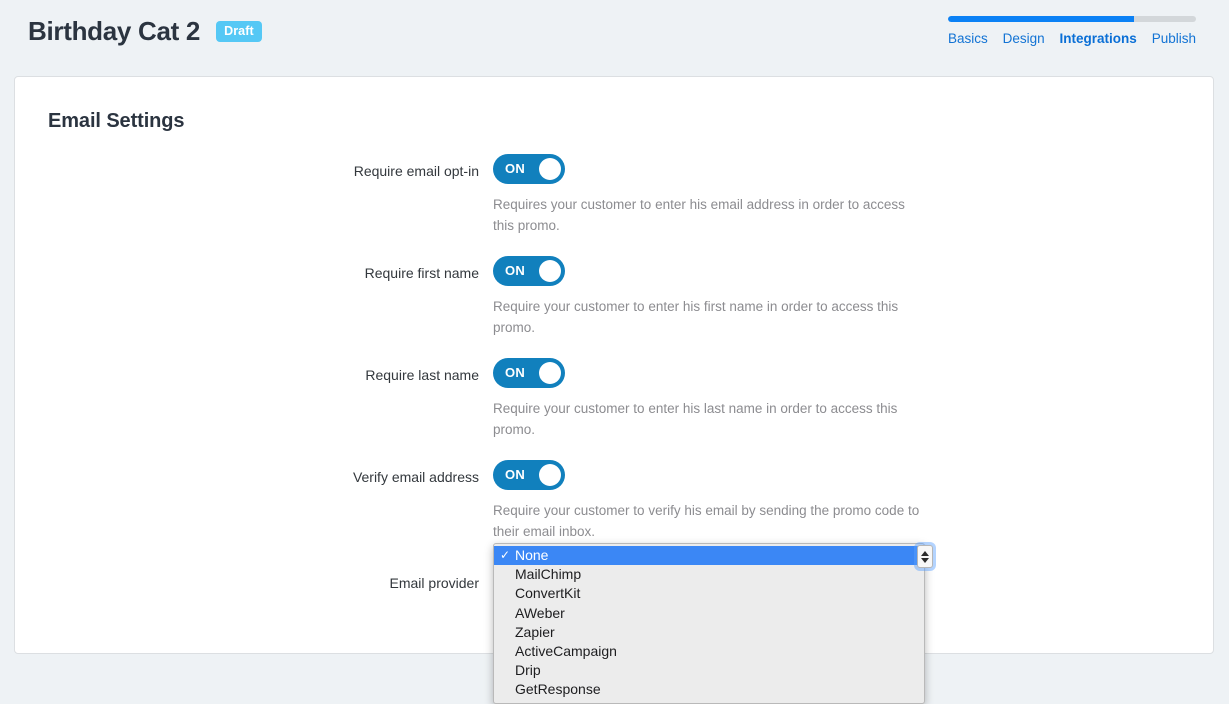  I want to click on tab-publish: Publish, so click(1174, 38).